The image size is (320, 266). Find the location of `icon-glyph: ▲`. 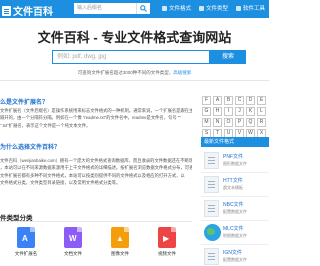

icon-glyph: ▲ is located at coordinates (120, 238).